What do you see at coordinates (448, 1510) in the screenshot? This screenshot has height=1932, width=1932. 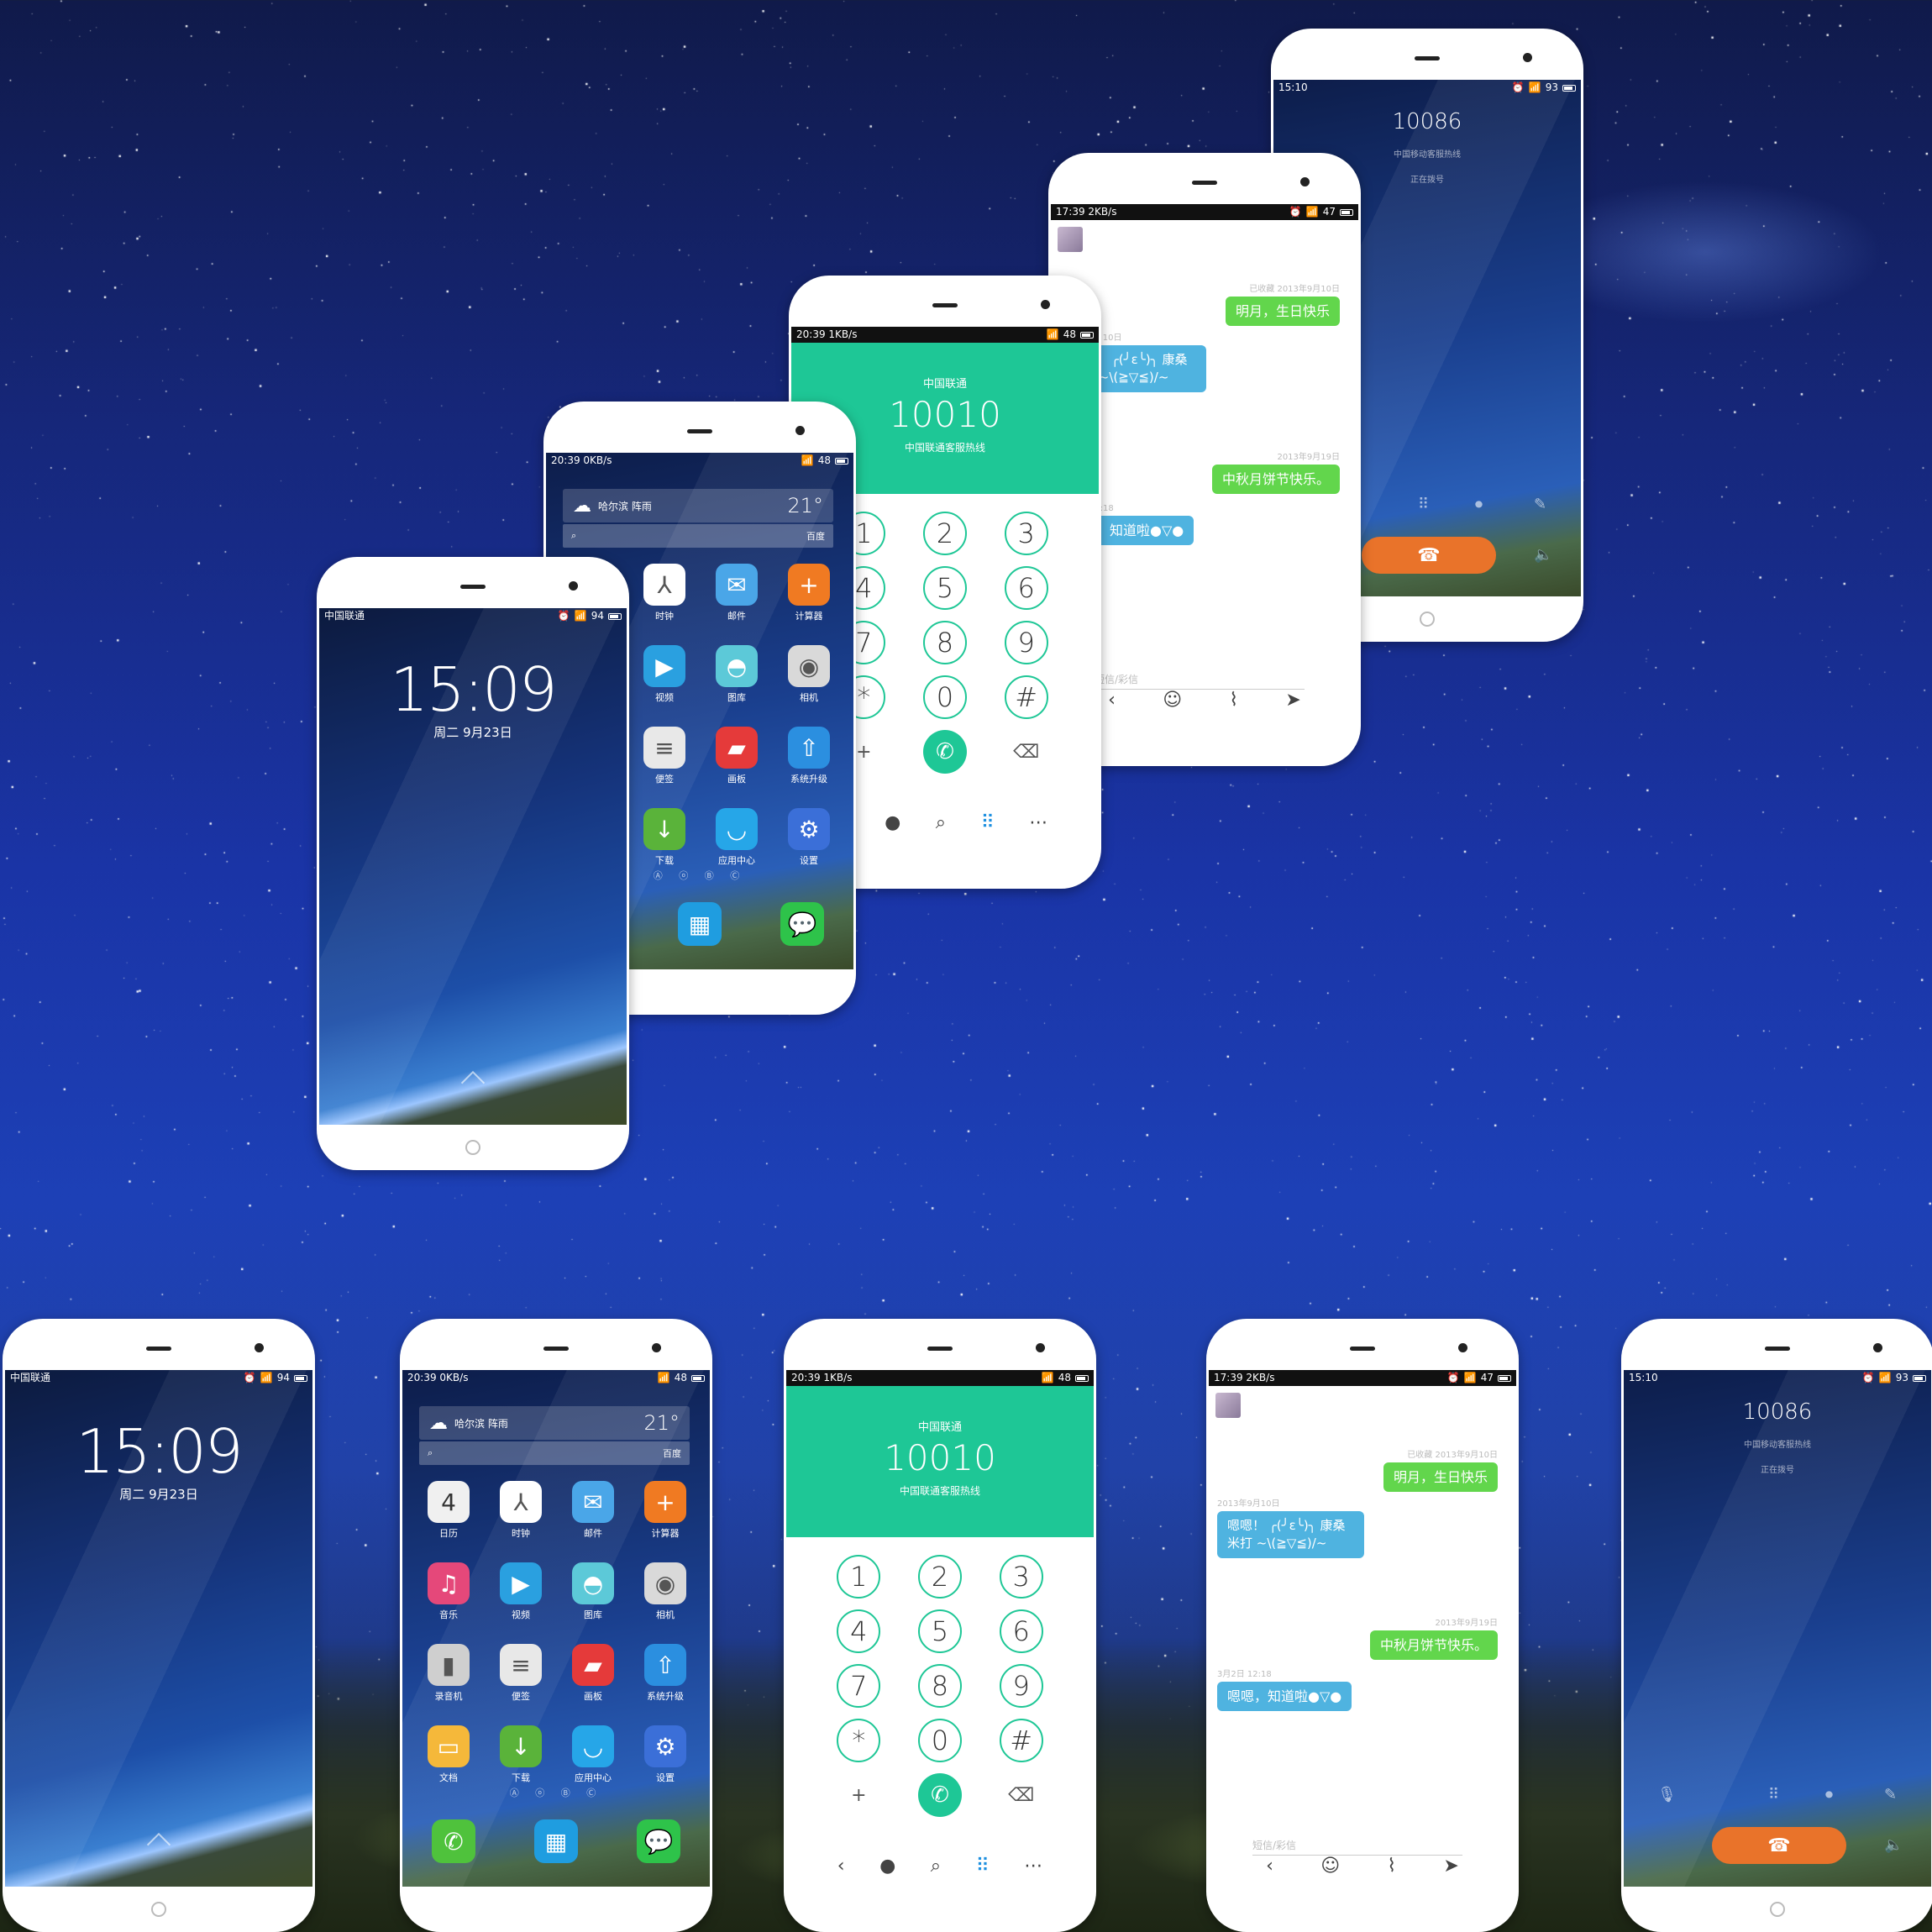 I see `app-calendar: 4 日历` at bounding box center [448, 1510].